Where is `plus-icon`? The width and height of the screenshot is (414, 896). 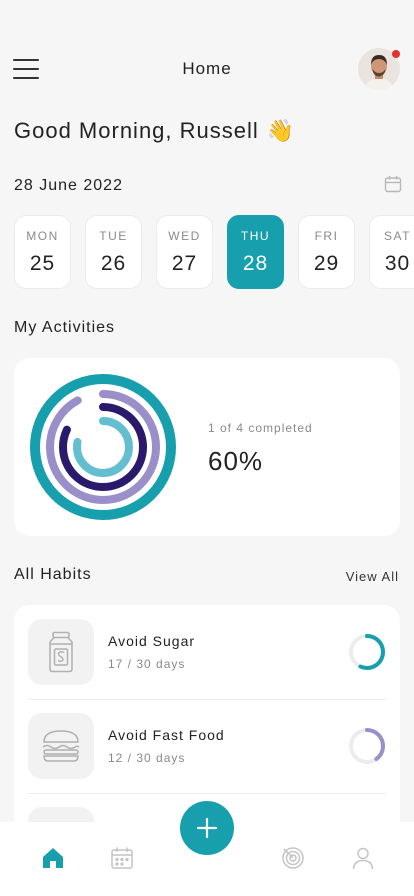
plus-icon is located at coordinates (207, 828).